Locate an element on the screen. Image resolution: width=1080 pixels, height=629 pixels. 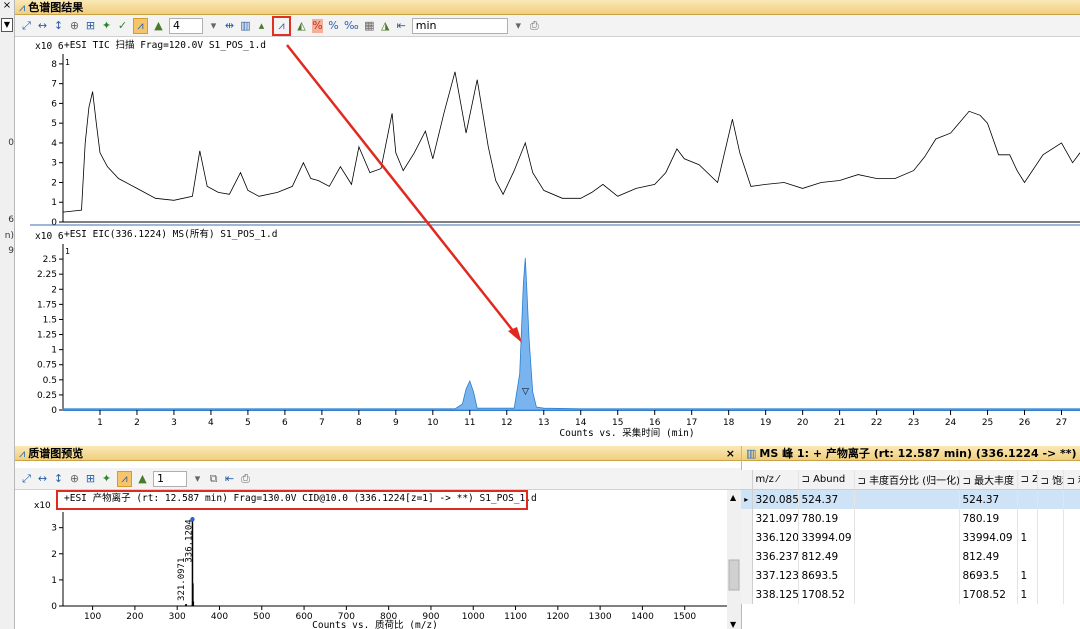
x-tick-label: 3 is located at coordinates (174, 423).